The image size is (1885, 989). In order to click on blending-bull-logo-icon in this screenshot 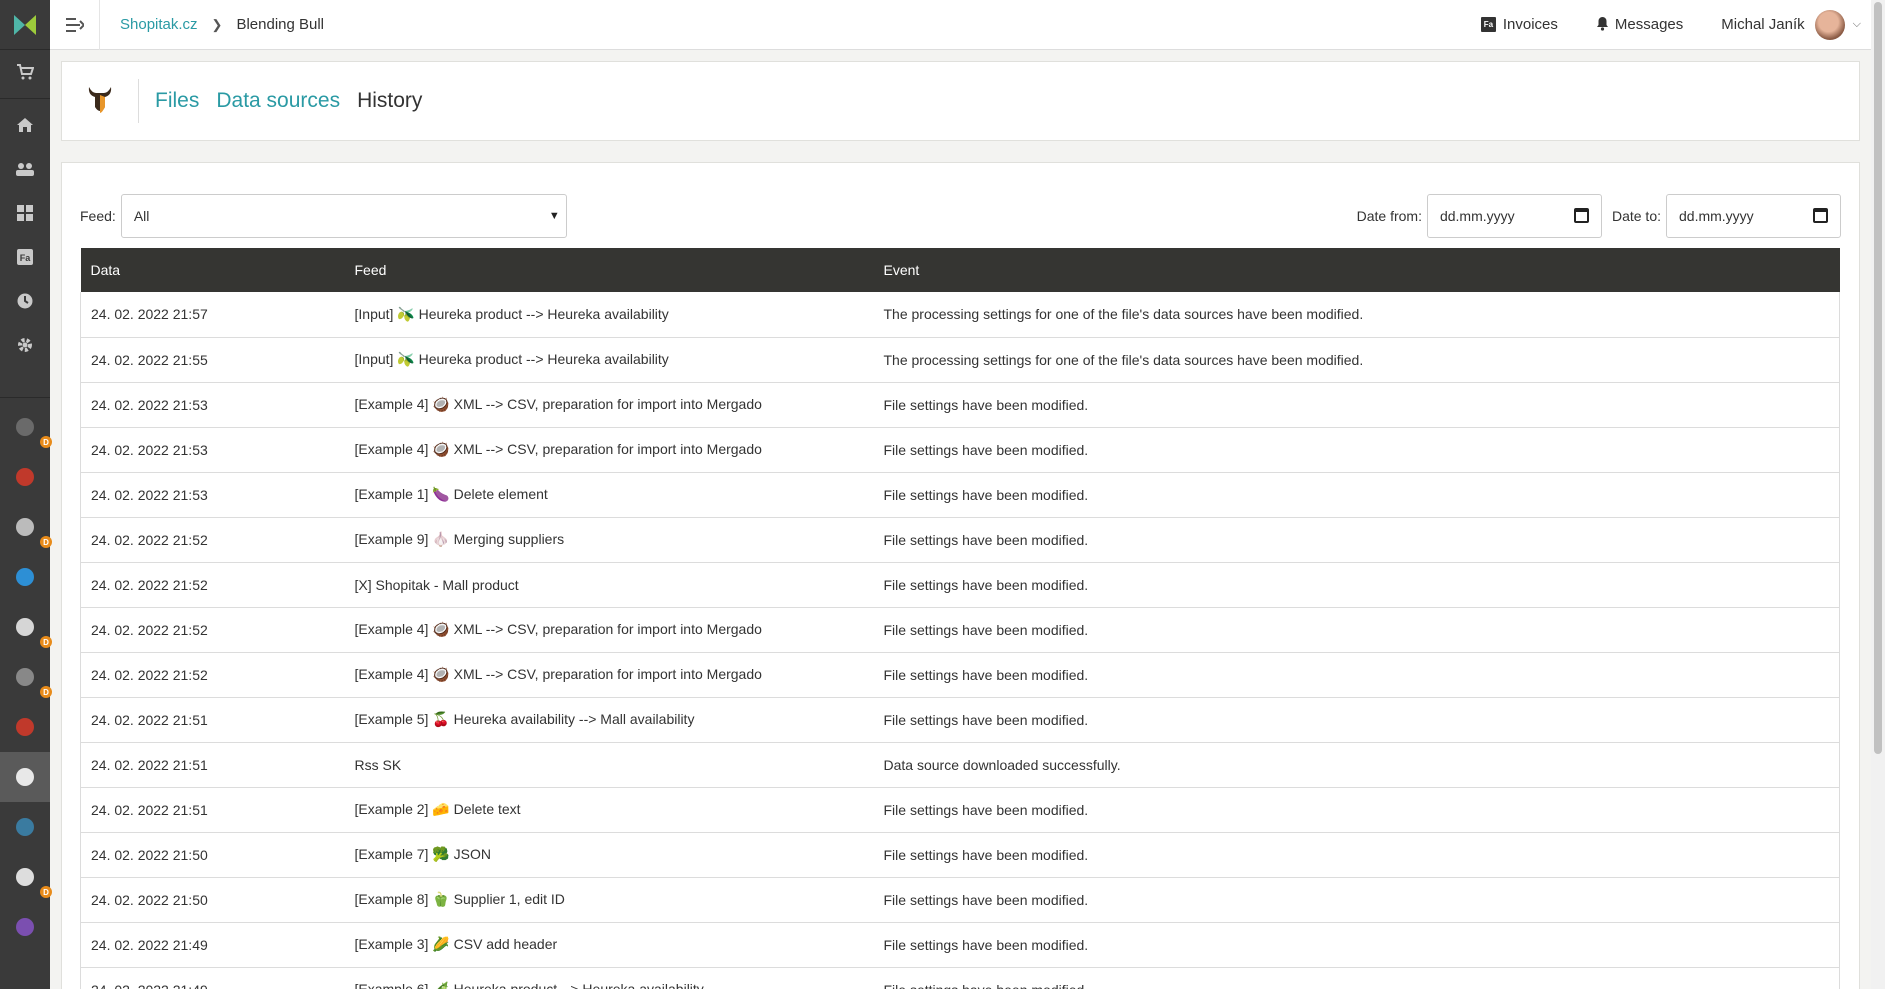, I will do `click(100, 101)`.